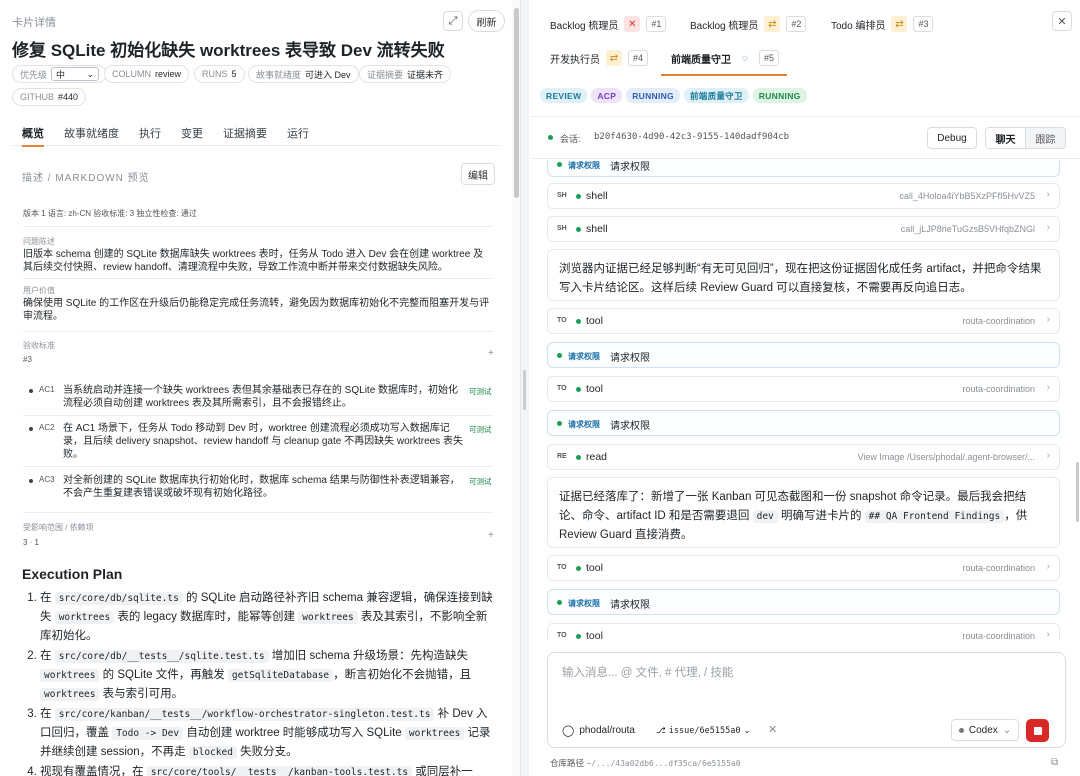  Describe the element at coordinates (772, 729) in the screenshot. I see `clear-branch-icon: ✕` at that location.